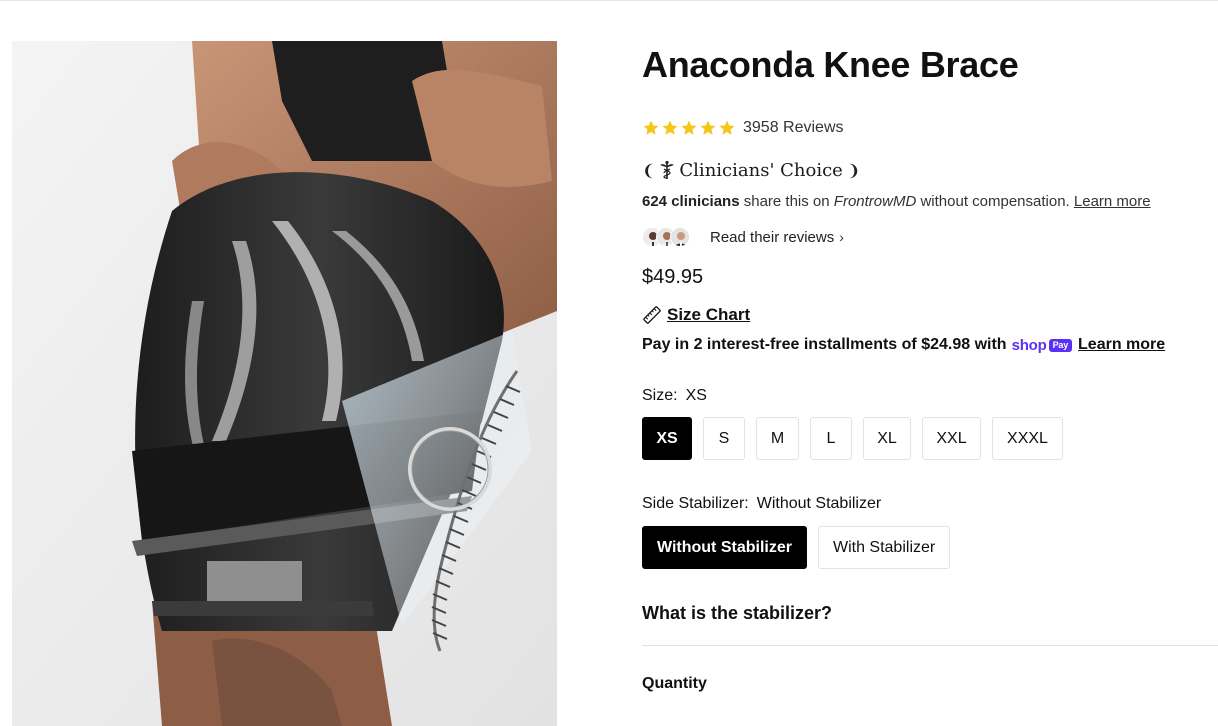  What do you see at coordinates (724, 547) in the screenshot?
I see `without-stabilizer-button: Without Stabilizer` at bounding box center [724, 547].